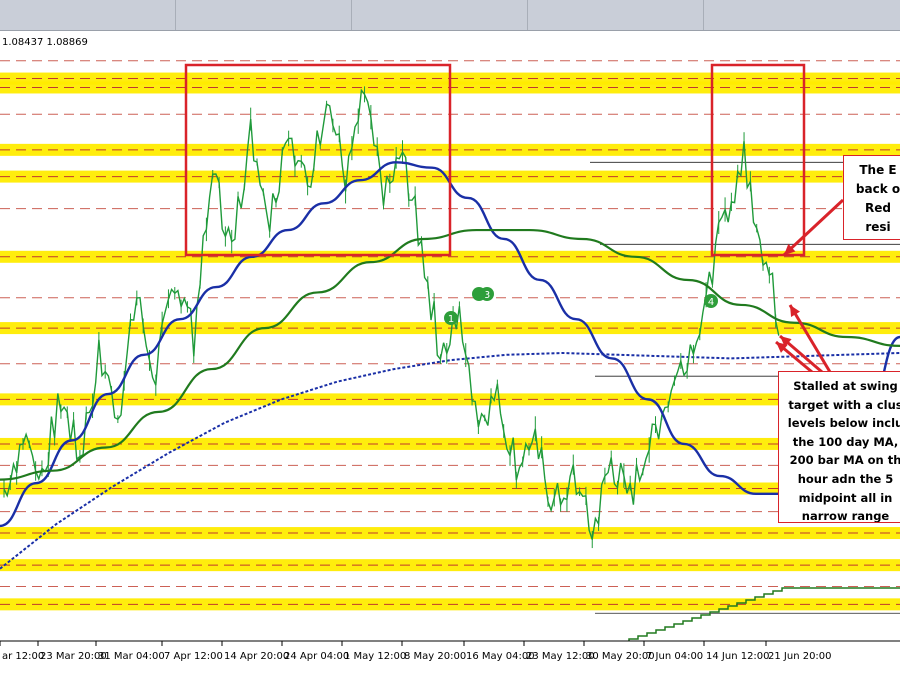 Image resolution: width=900 pixels, height=674 pixels. What do you see at coordinates (500, 656) in the screenshot?
I see `x-tick-label: 16 May 04:00` at bounding box center [500, 656].